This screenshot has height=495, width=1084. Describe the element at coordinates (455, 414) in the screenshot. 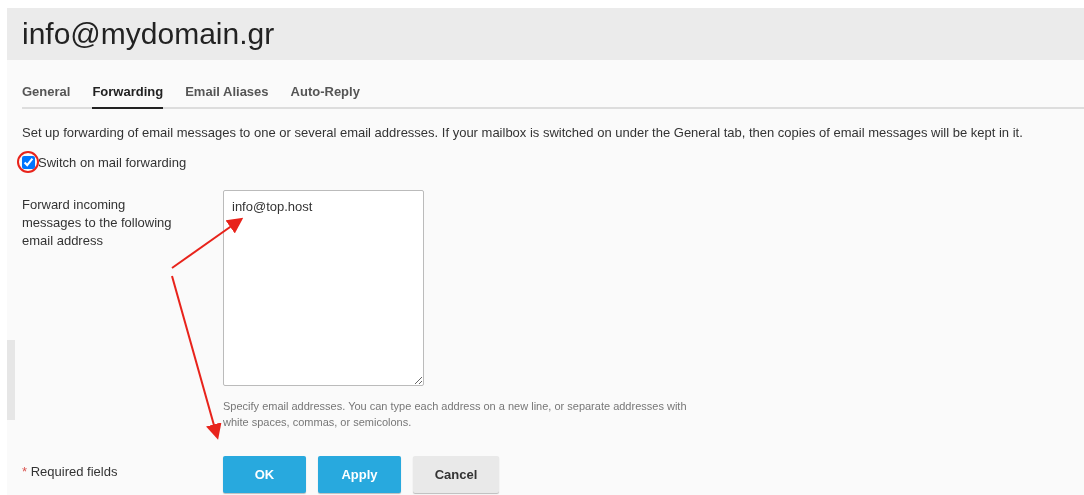

I see `field-hint: Specify email addresses. You can type each address on a new line, or separate addresses with white spaces, commas, or semicolons.` at that location.